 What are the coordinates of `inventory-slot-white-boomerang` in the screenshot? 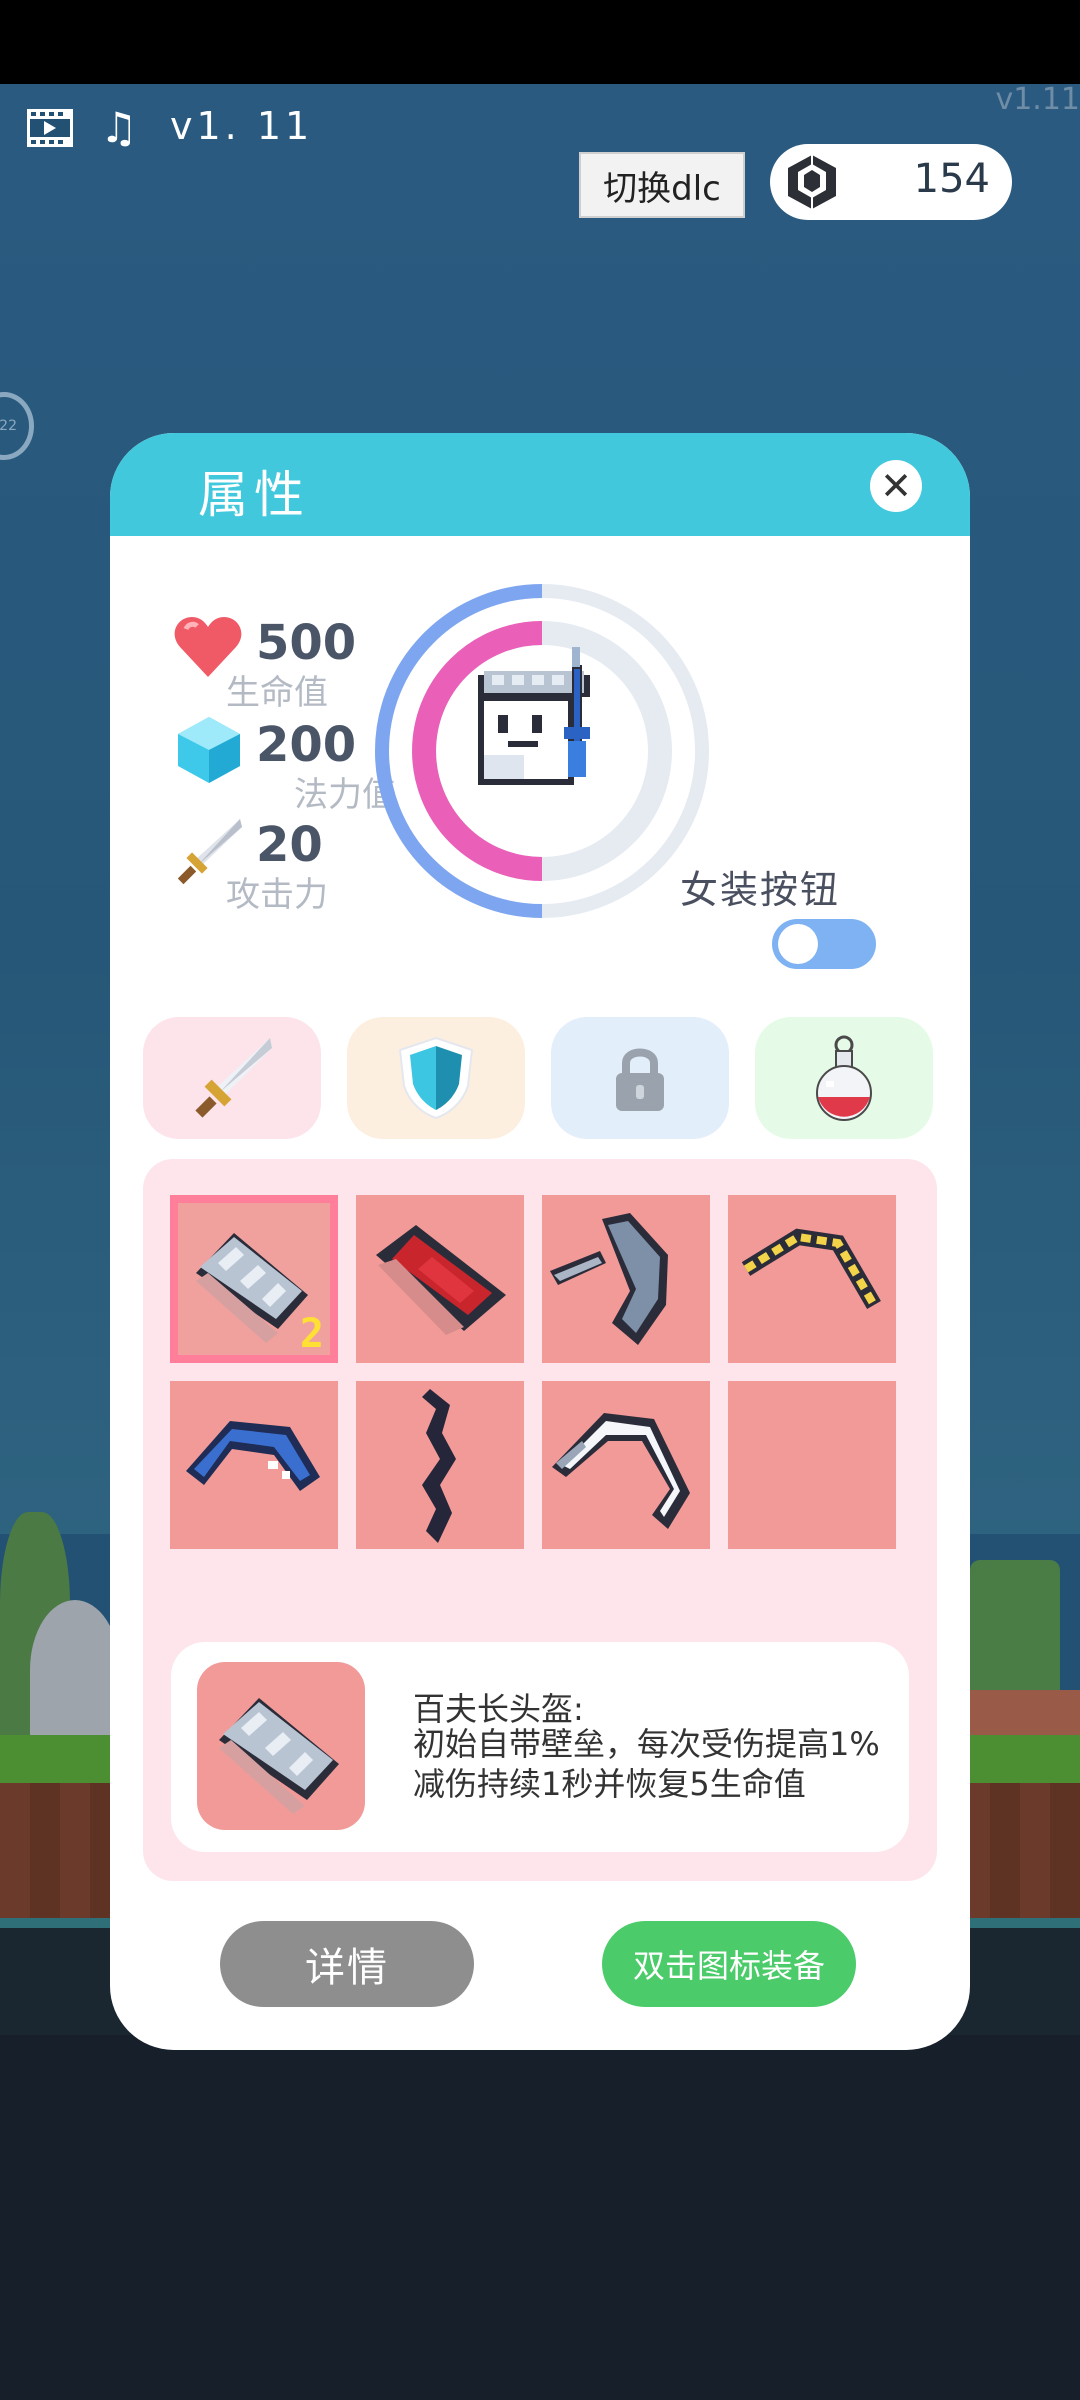 It's located at (626, 1465).